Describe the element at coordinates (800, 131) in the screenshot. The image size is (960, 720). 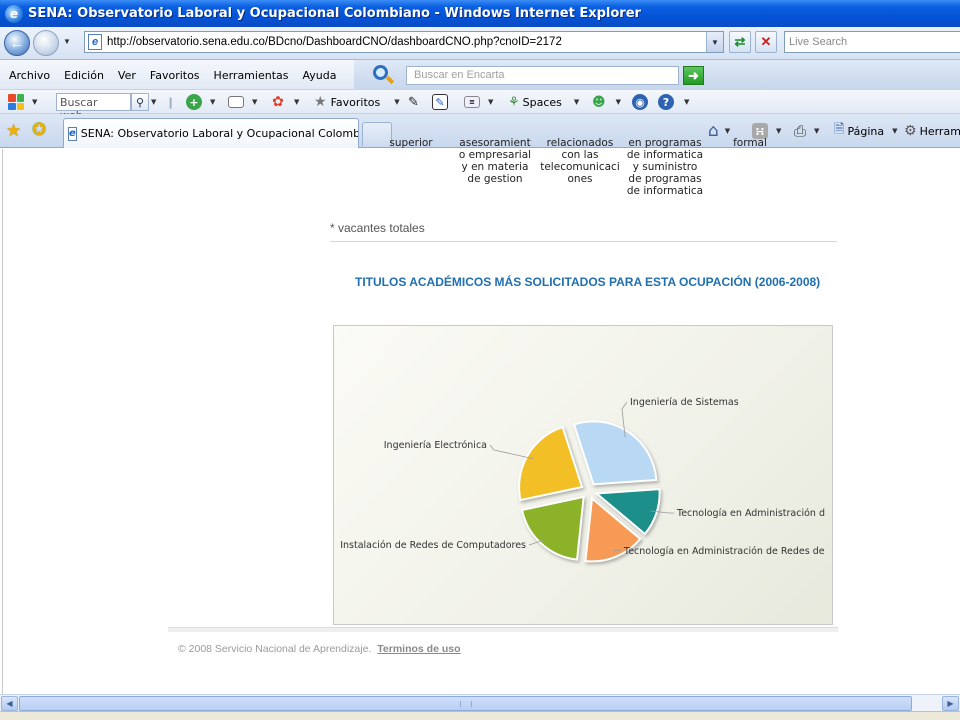
I see `printer-icon: ⎙` at that location.